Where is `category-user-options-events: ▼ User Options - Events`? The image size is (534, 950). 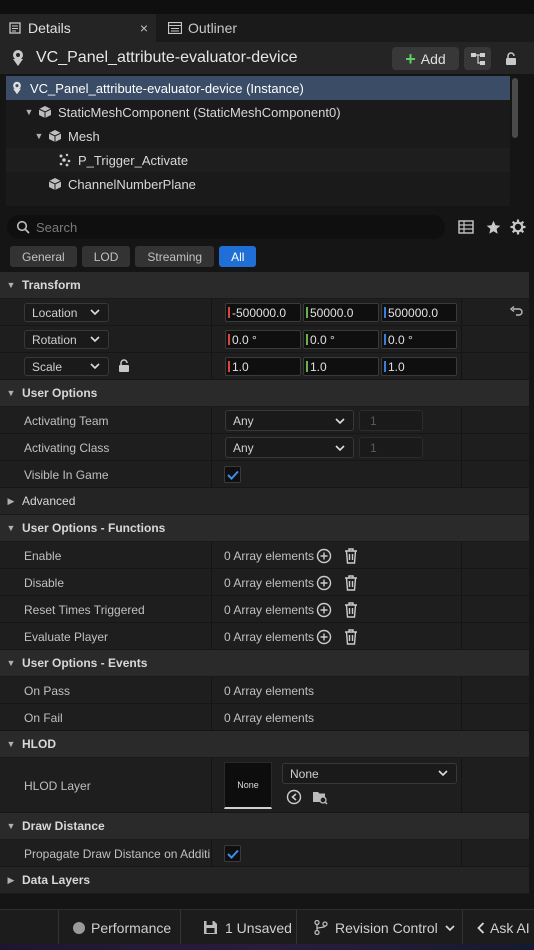
category-user-options-events: ▼ User Options - Events is located at coordinates (264, 663).